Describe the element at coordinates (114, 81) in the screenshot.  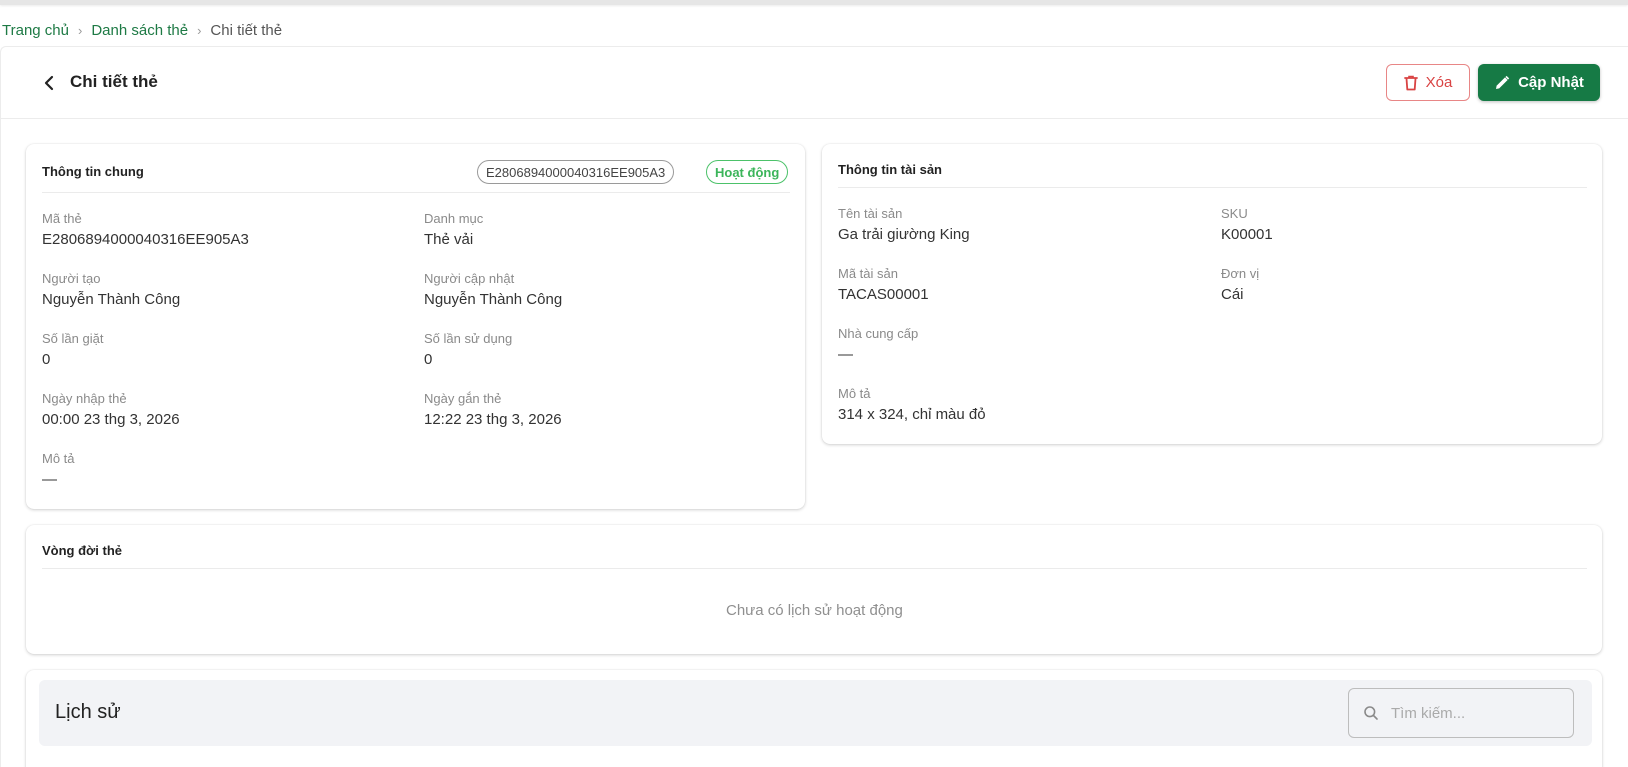
I see `page-title: Chi tiết thẻ` at that location.